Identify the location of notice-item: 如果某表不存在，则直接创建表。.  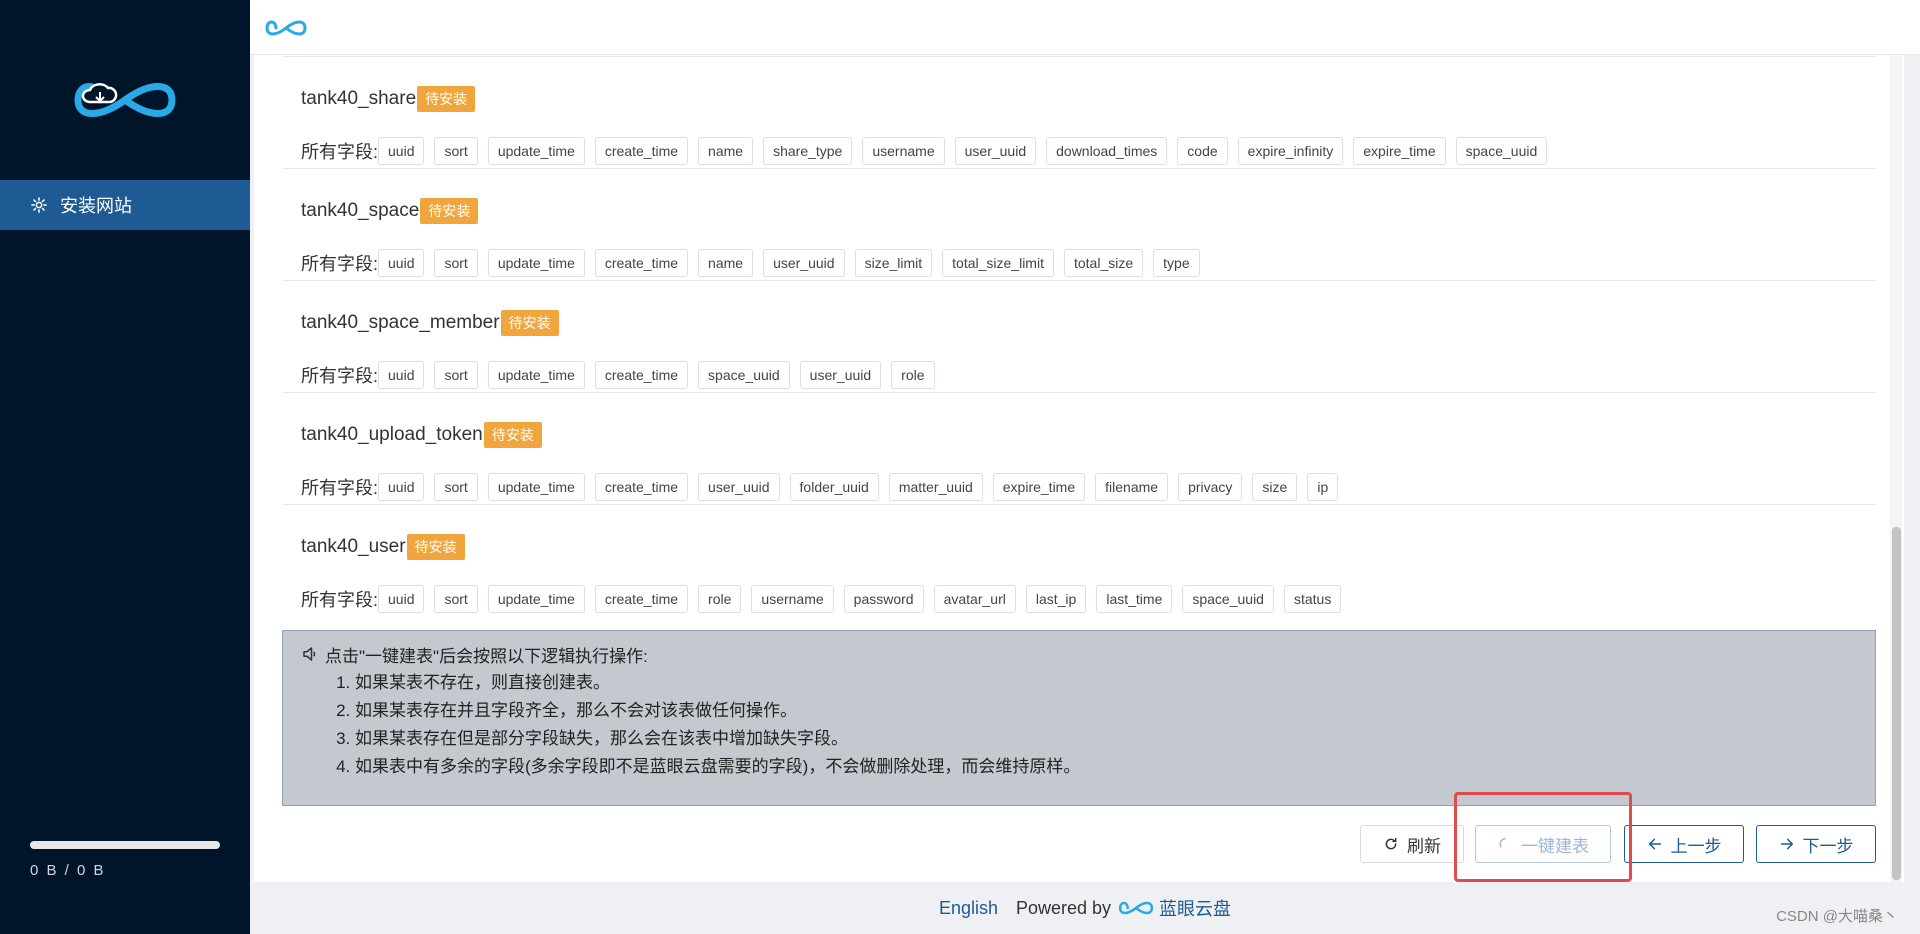
(1106, 683).